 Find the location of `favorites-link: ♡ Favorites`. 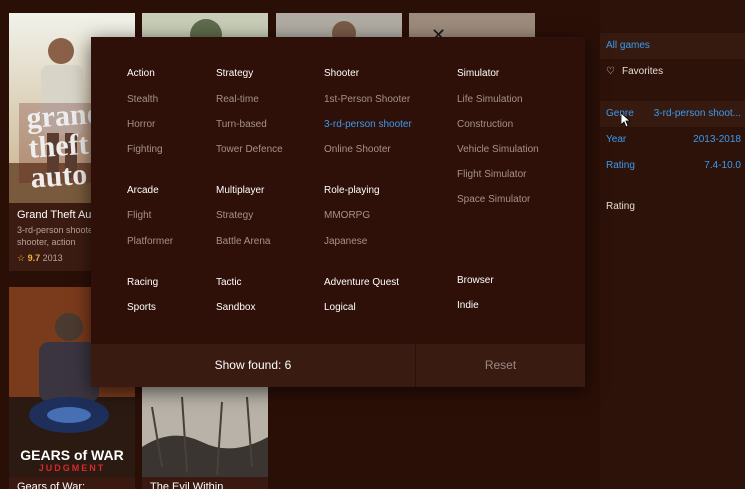

favorites-link: ♡ Favorites is located at coordinates (672, 72).